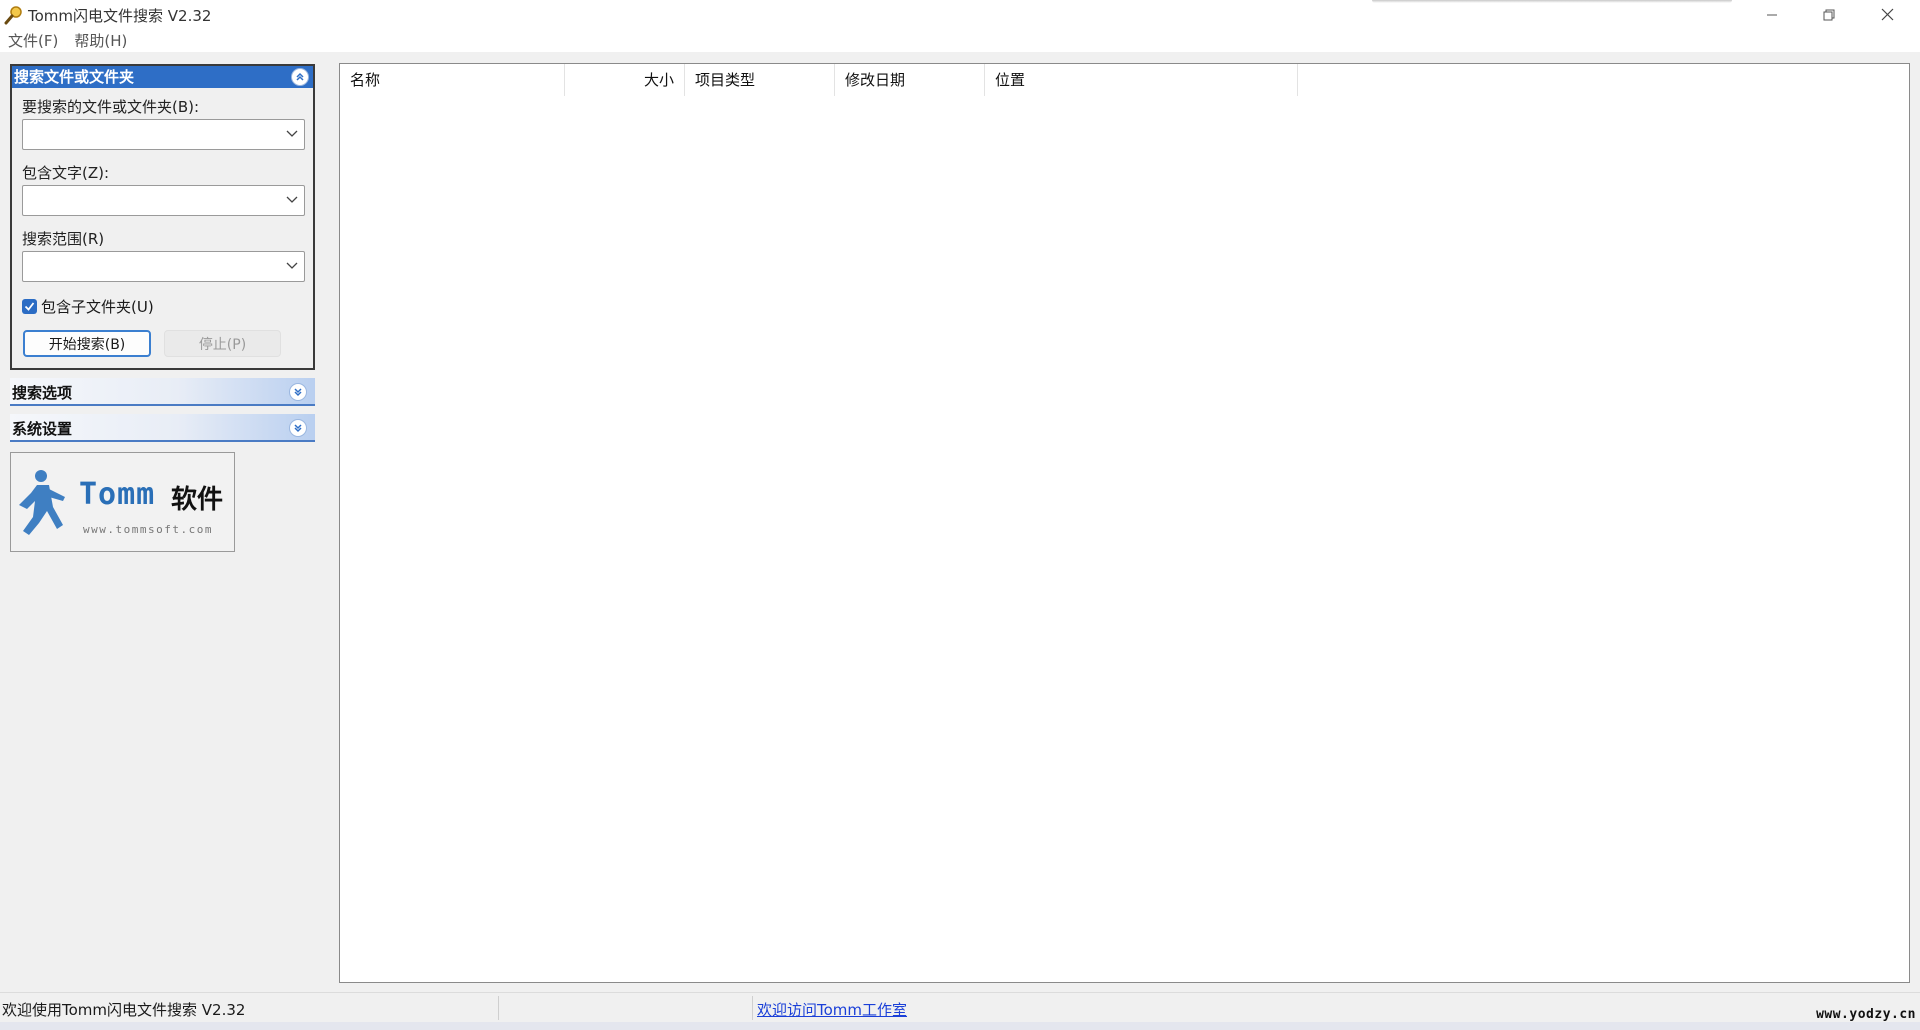 The image size is (1920, 1030). I want to click on close-icon, so click(1887, 14).